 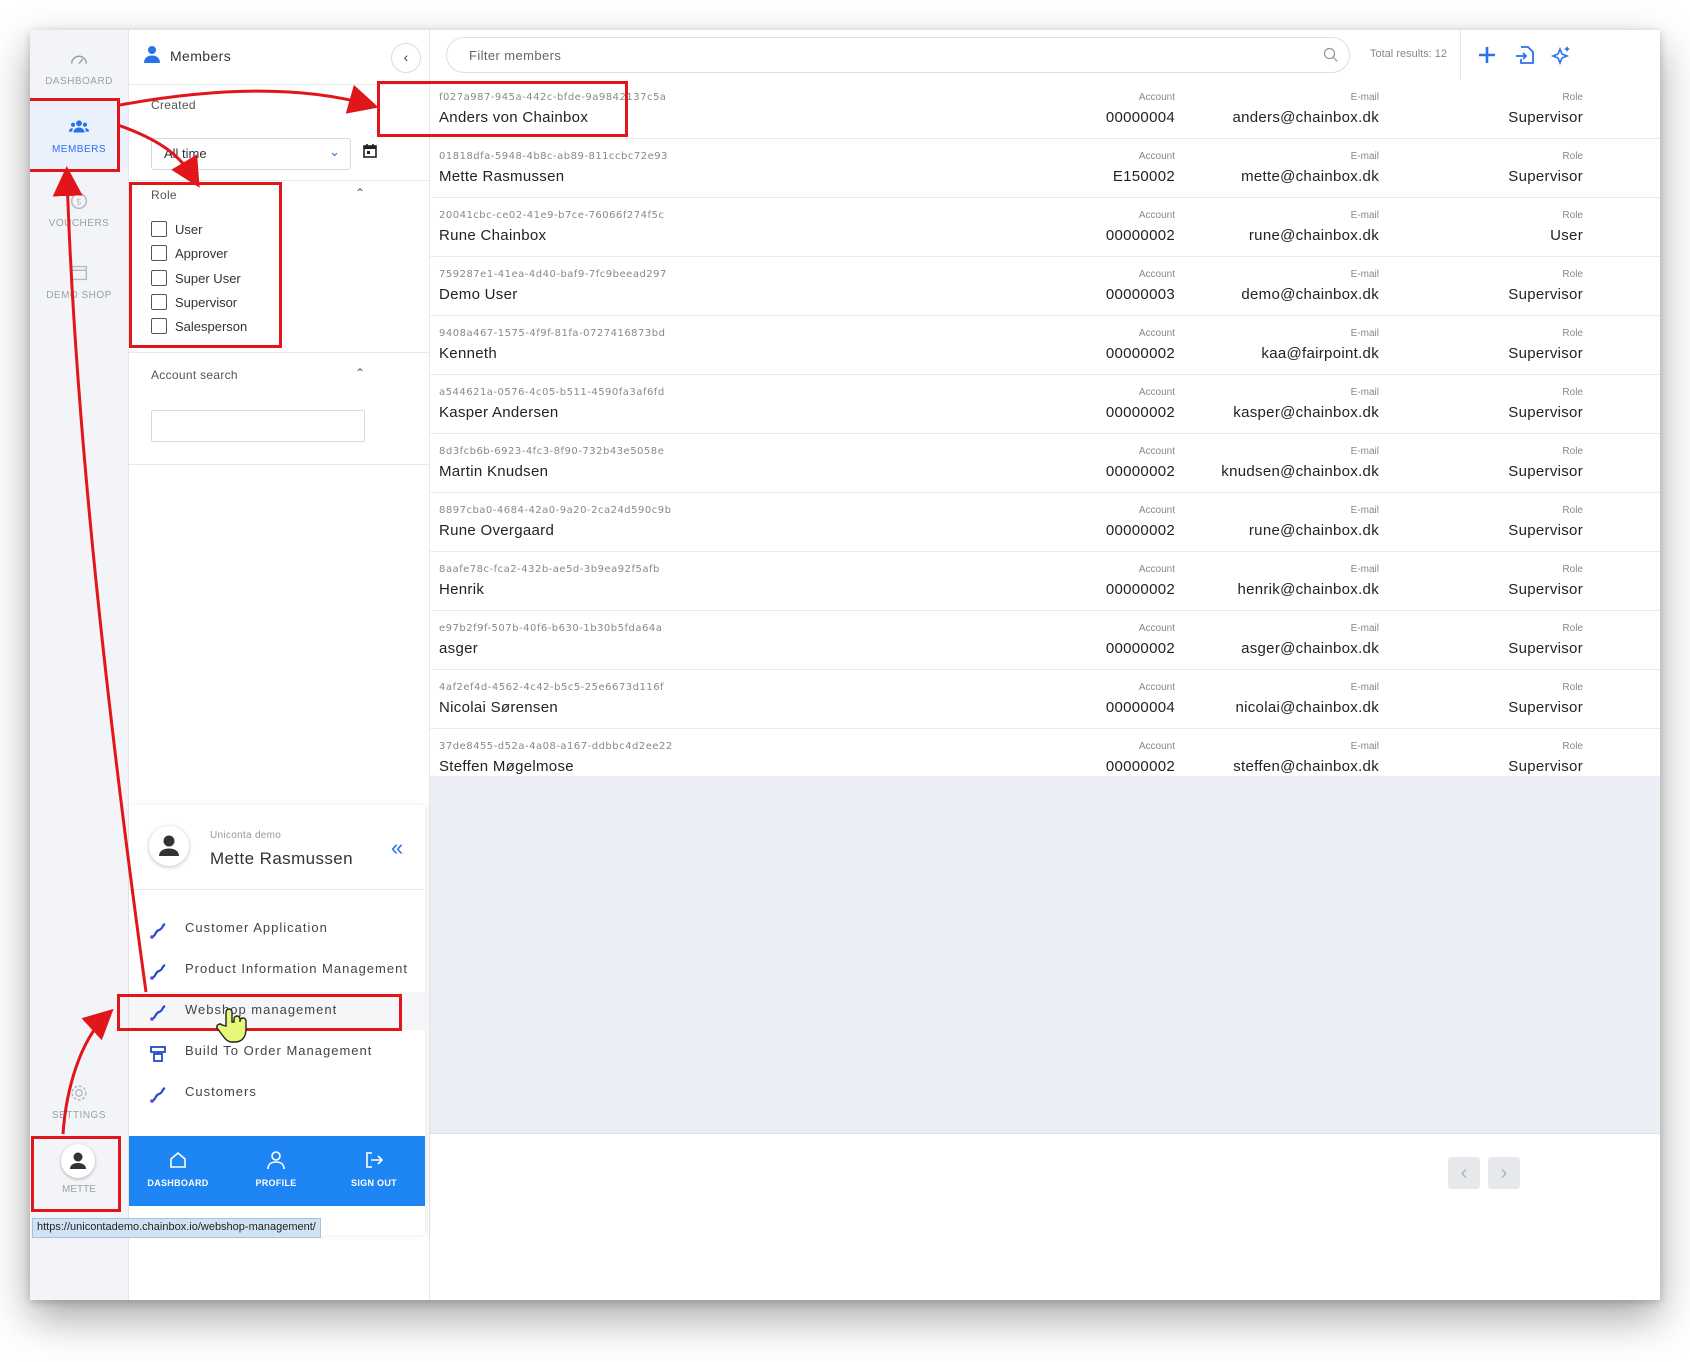 I want to click on member-account: 00000004, so click(x=1140, y=707).